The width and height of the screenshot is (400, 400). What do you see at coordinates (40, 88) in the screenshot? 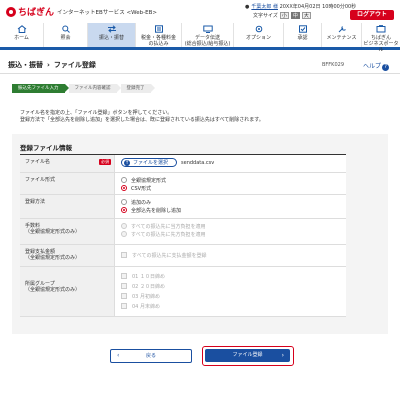
I see `step-1: 振込先ファイル入力` at bounding box center [40, 88].